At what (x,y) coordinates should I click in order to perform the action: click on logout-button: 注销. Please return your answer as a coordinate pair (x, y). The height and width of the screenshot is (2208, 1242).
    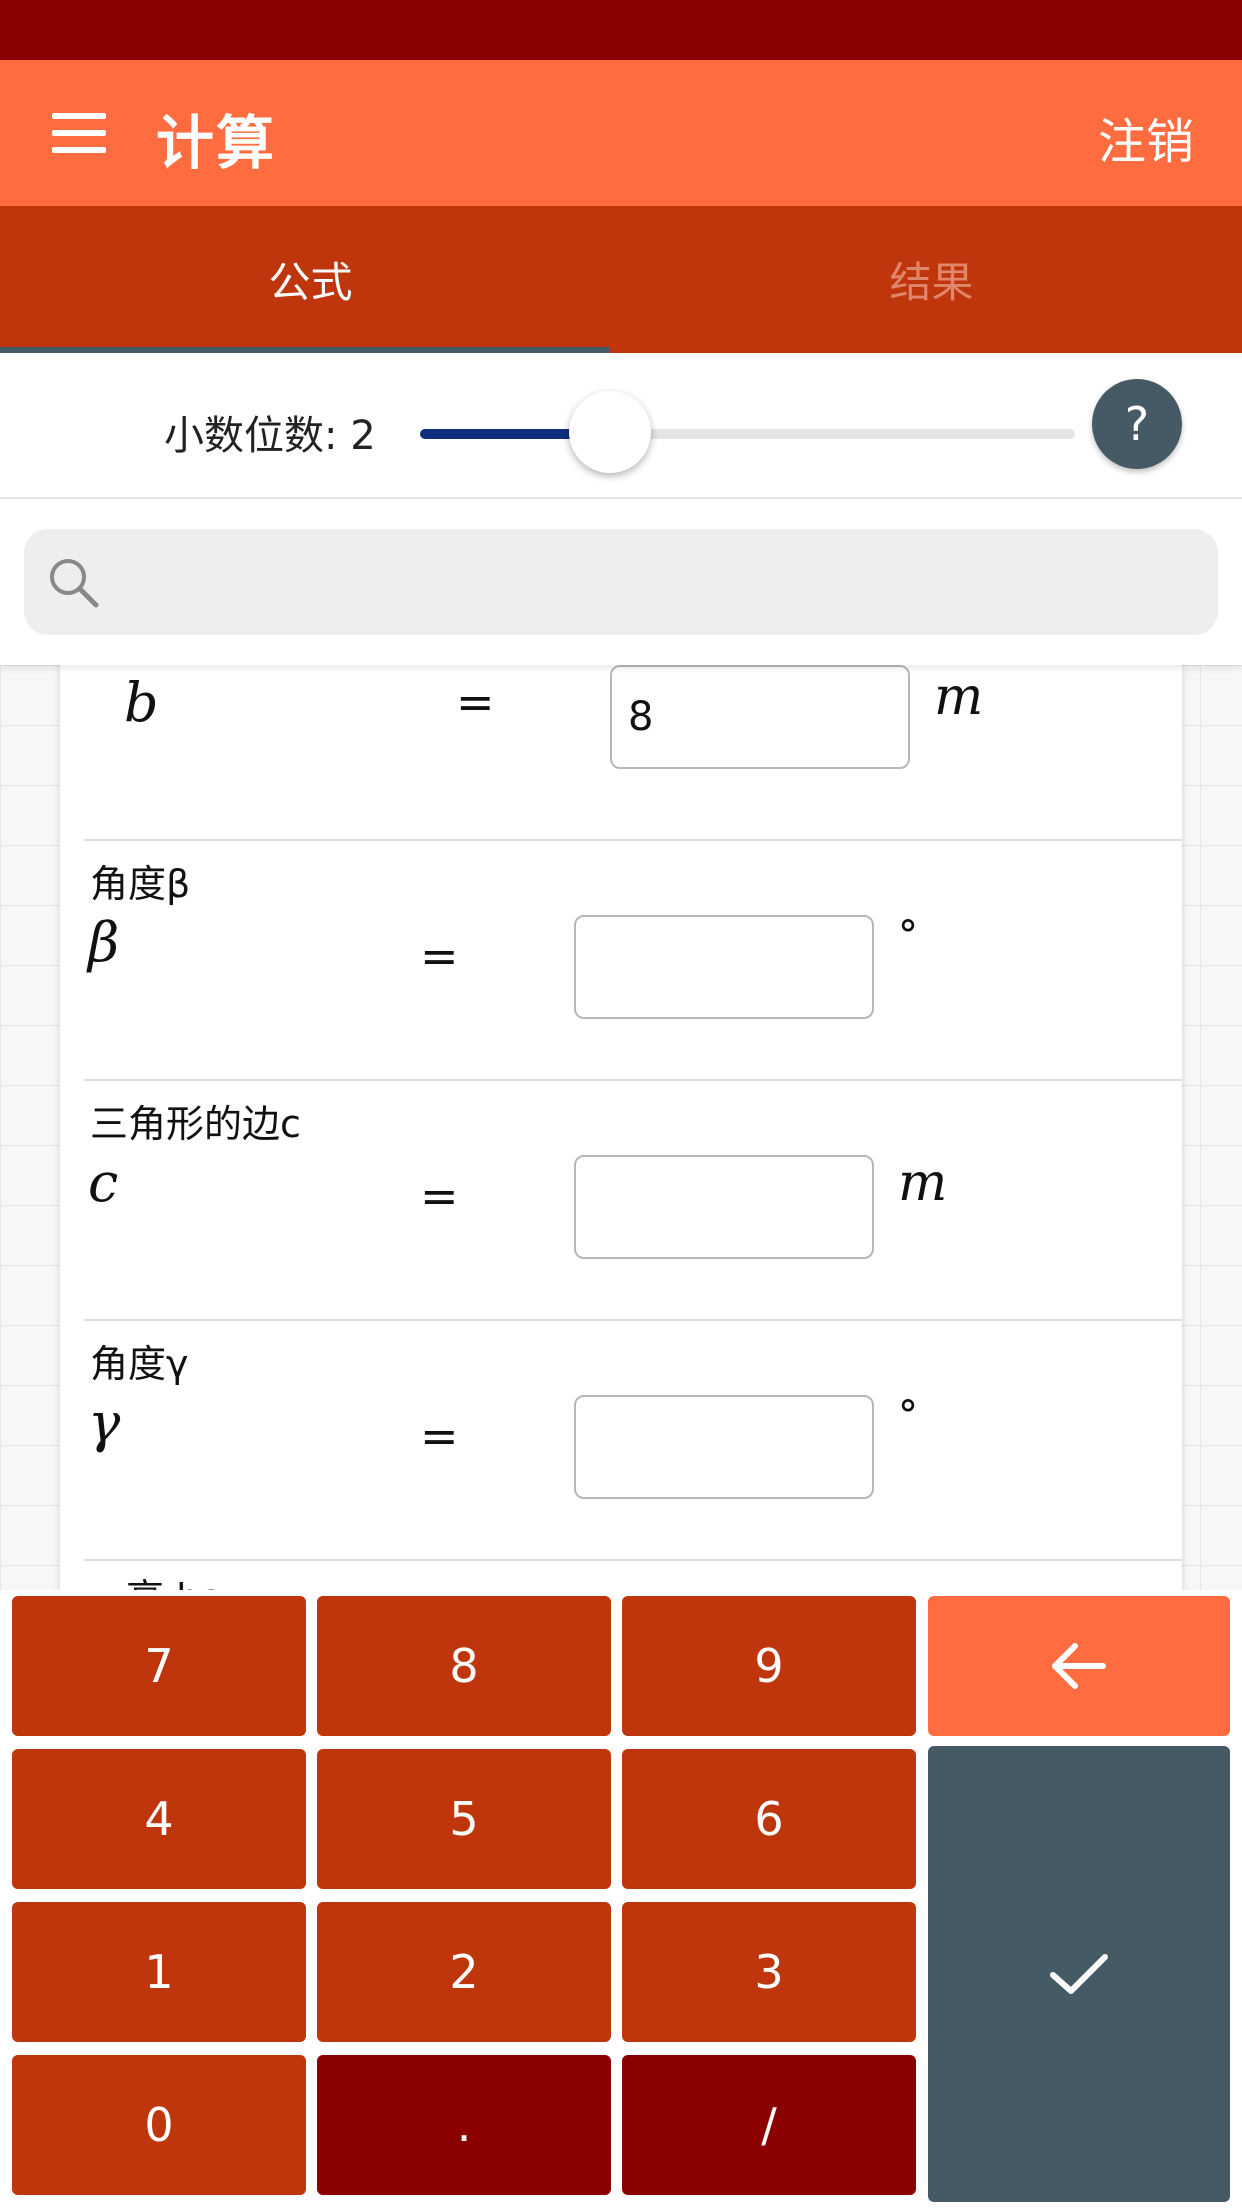
    Looking at the image, I should click on (1146, 137).